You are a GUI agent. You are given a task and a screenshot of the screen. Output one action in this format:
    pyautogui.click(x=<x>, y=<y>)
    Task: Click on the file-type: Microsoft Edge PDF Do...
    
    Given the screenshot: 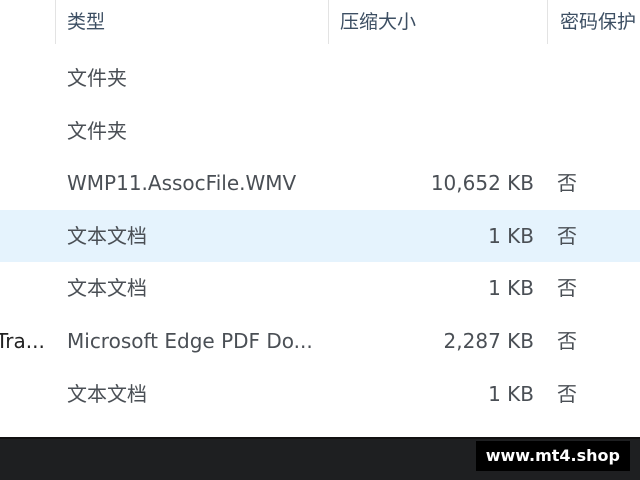 What is the action you would take?
    pyautogui.click(x=190, y=340)
    